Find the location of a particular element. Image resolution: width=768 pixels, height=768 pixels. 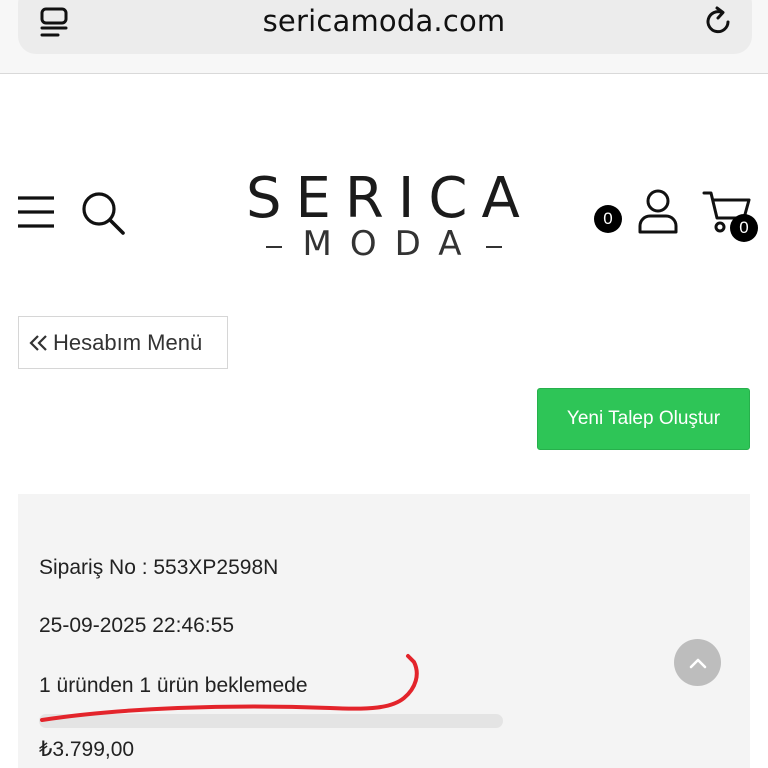

user-icon is located at coordinates (658, 212).